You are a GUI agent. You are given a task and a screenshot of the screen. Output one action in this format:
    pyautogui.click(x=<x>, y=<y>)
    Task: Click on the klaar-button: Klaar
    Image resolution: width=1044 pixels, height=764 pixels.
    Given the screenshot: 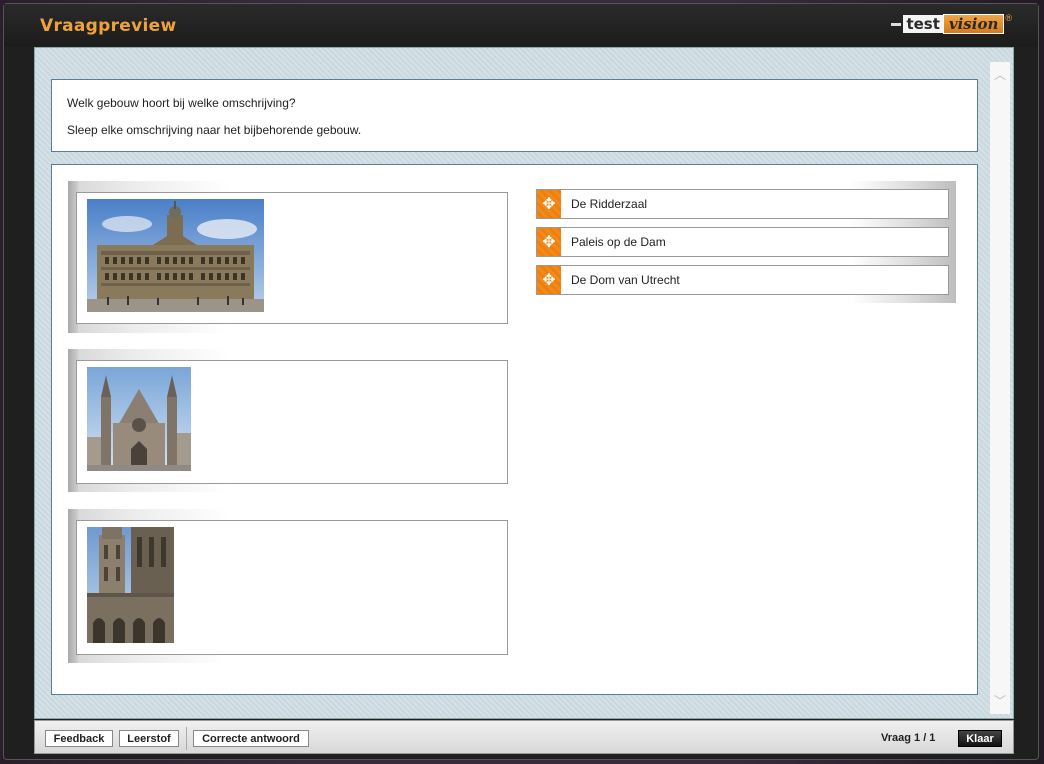 What is the action you would take?
    pyautogui.click(x=980, y=738)
    